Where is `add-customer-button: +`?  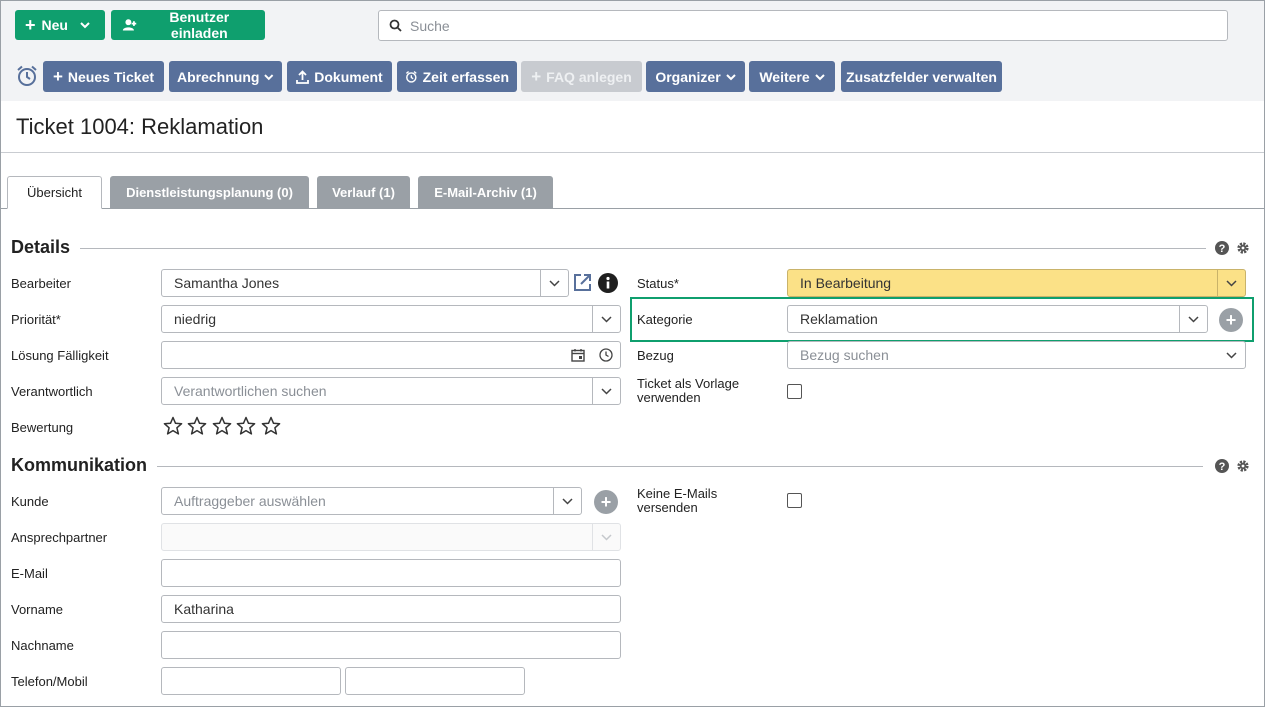
add-customer-button: + is located at coordinates (606, 502).